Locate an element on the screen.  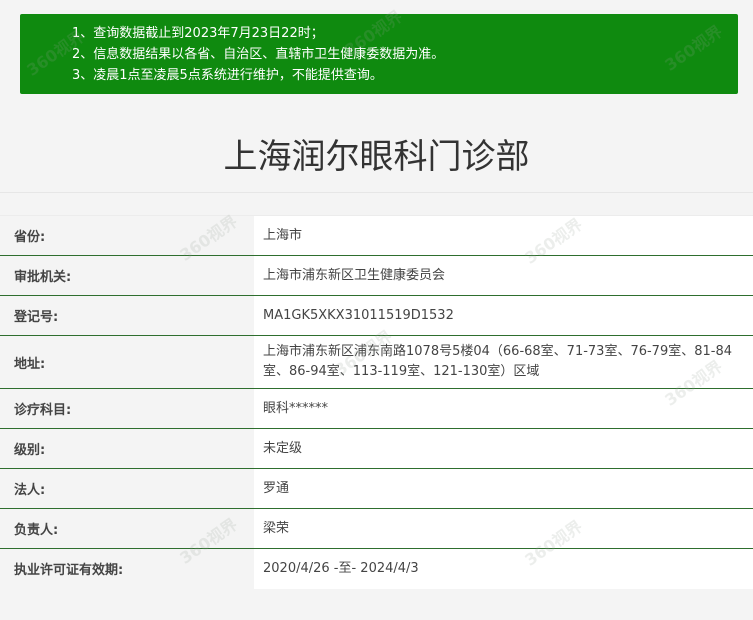
field-value: 未定级 is located at coordinates (503, 448).